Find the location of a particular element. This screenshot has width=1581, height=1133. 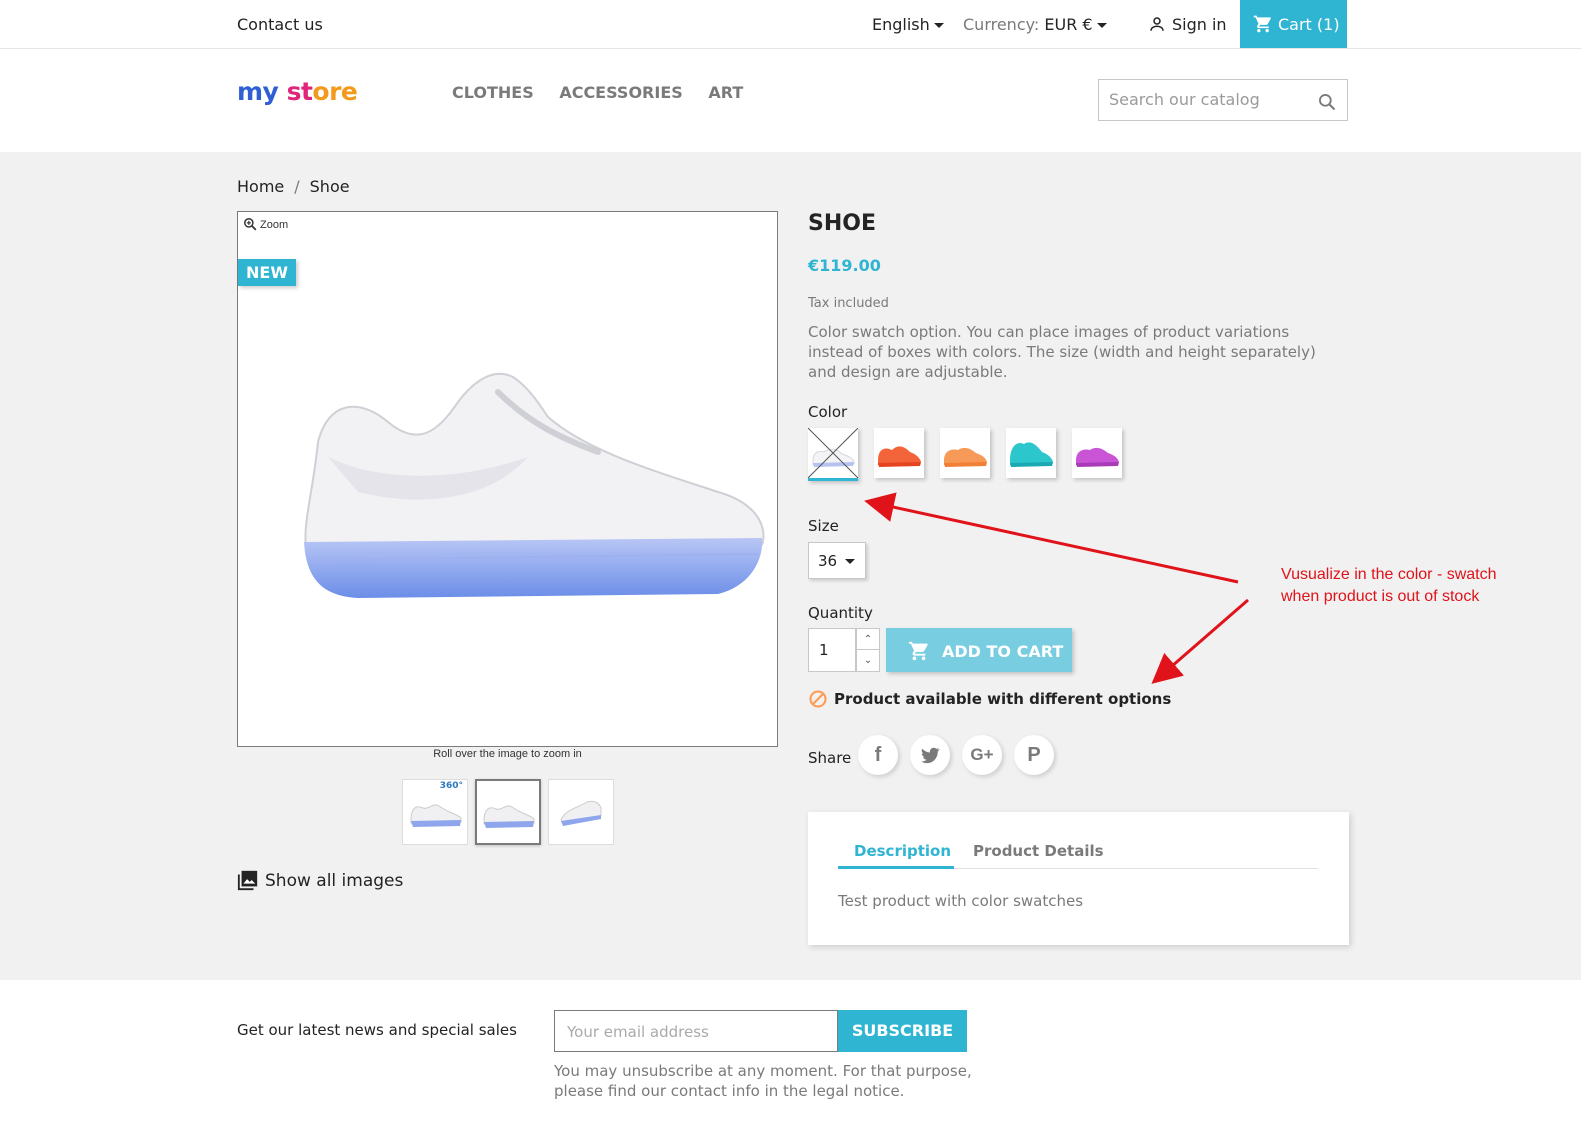

availability-text: Product available with different options is located at coordinates (1003, 699).